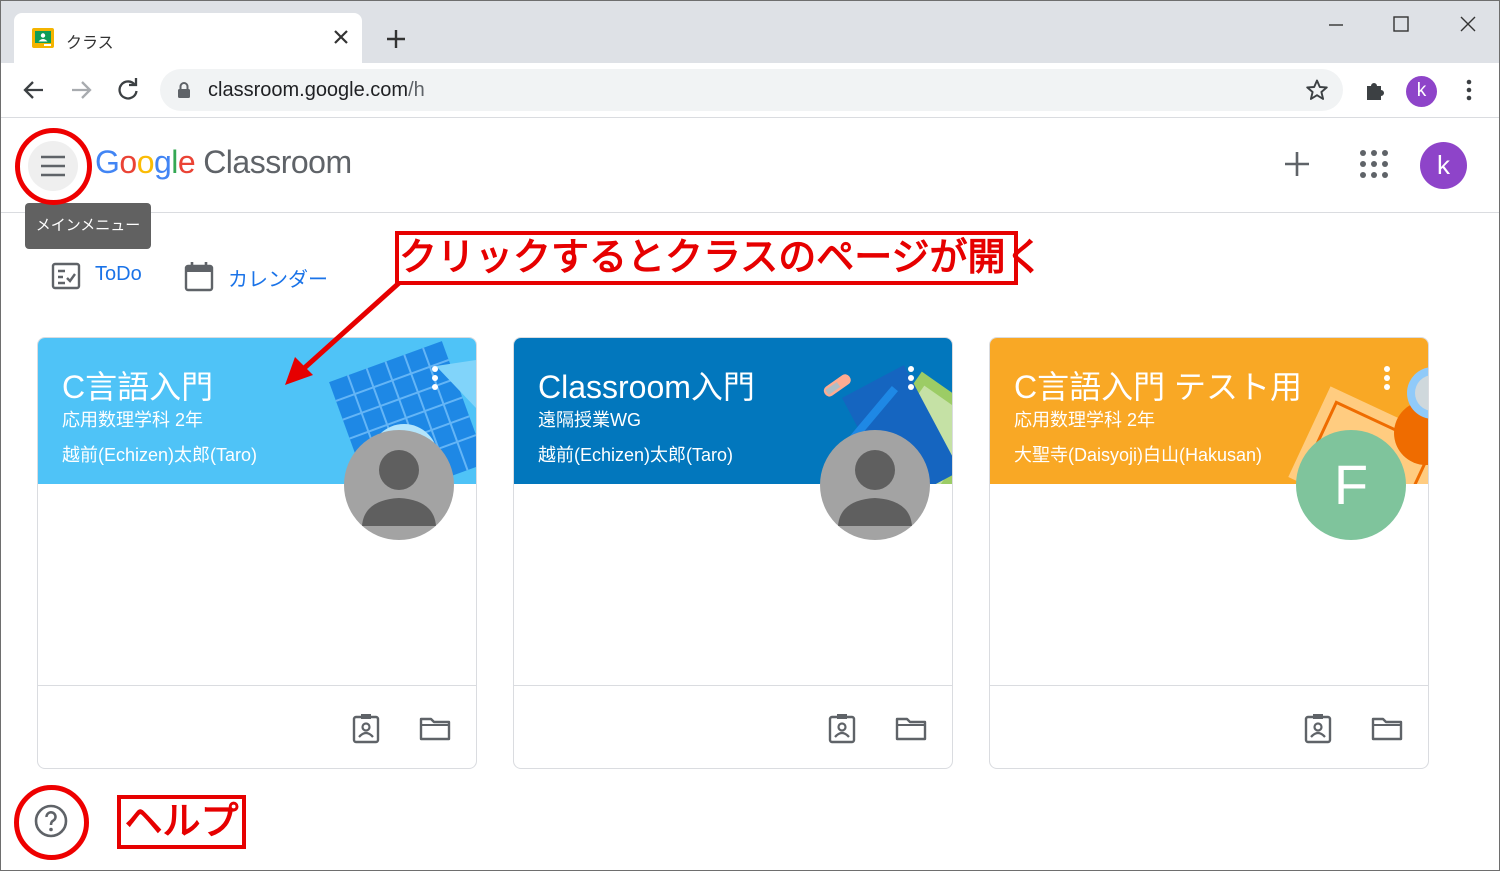  I want to click on url-host: classroom.google.com, so click(308, 90).